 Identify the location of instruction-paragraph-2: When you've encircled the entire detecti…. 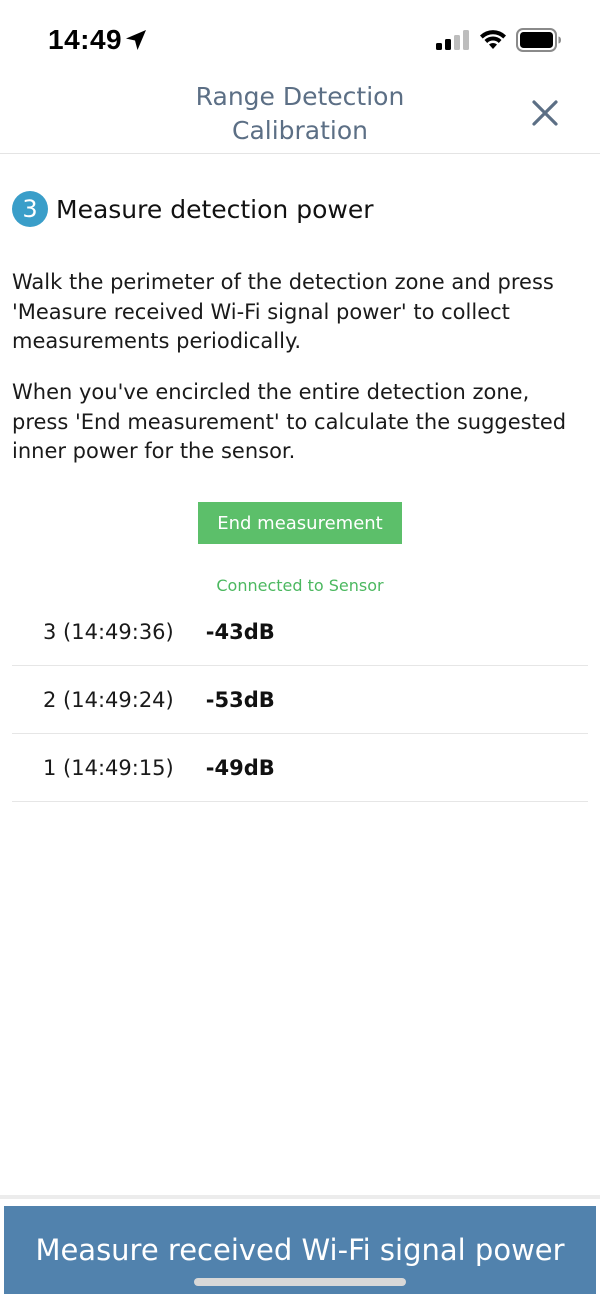
(289, 421).